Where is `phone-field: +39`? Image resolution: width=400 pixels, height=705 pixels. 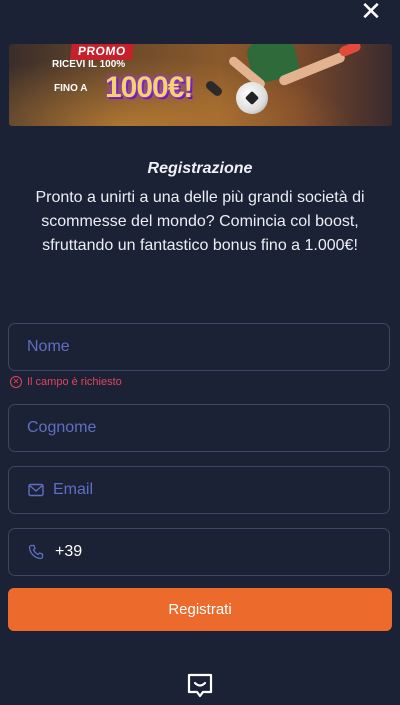 phone-field: +39 is located at coordinates (199, 552).